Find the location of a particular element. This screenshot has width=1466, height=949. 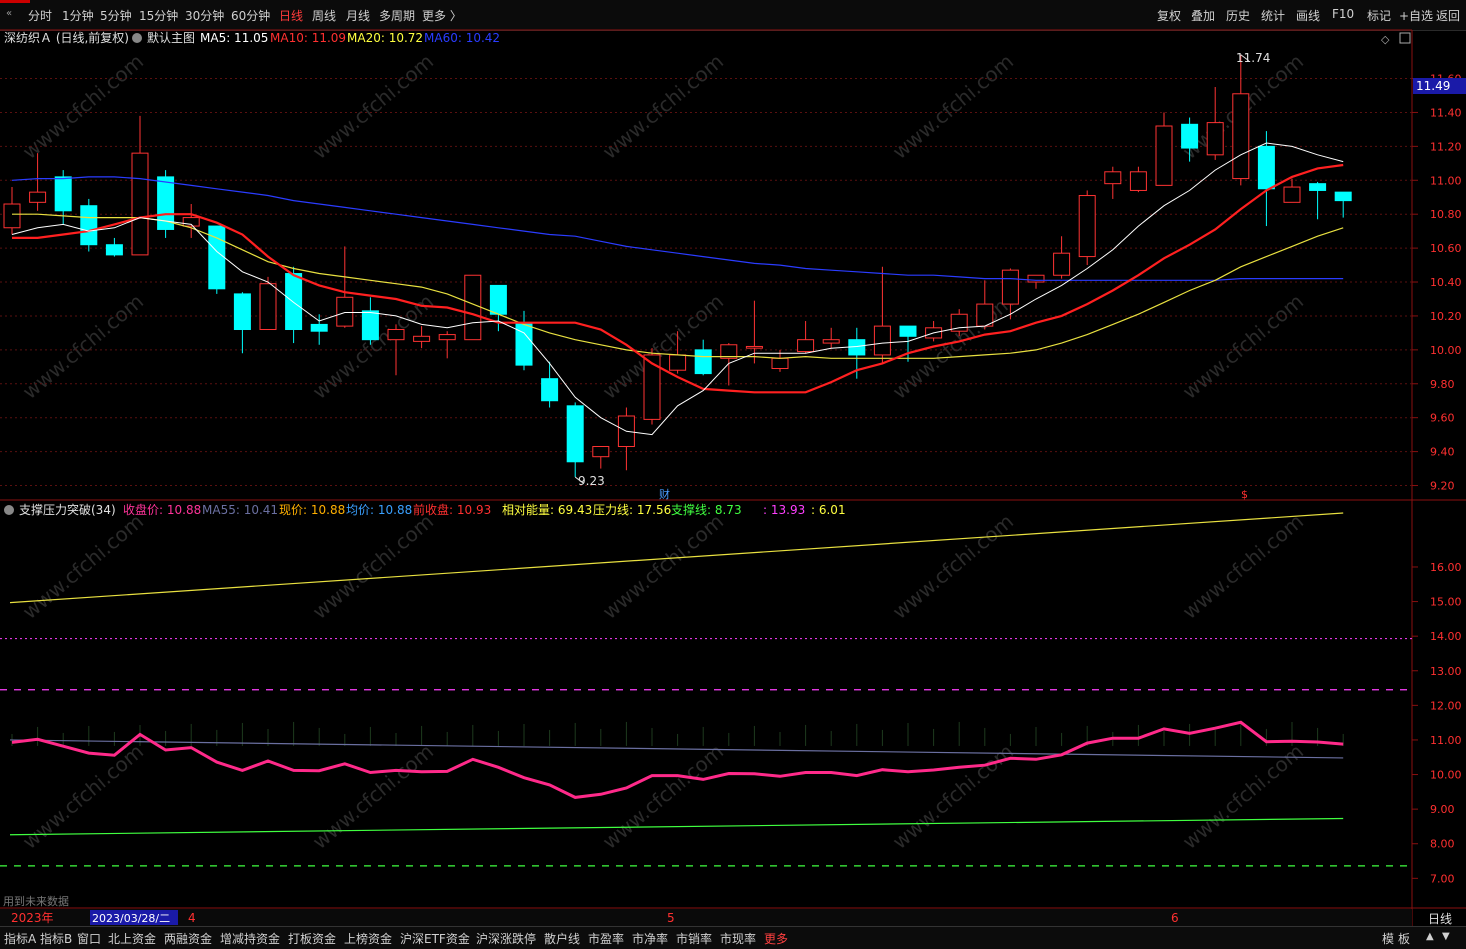

main-tick-label: 11.20 is located at coordinates (1446, 146).